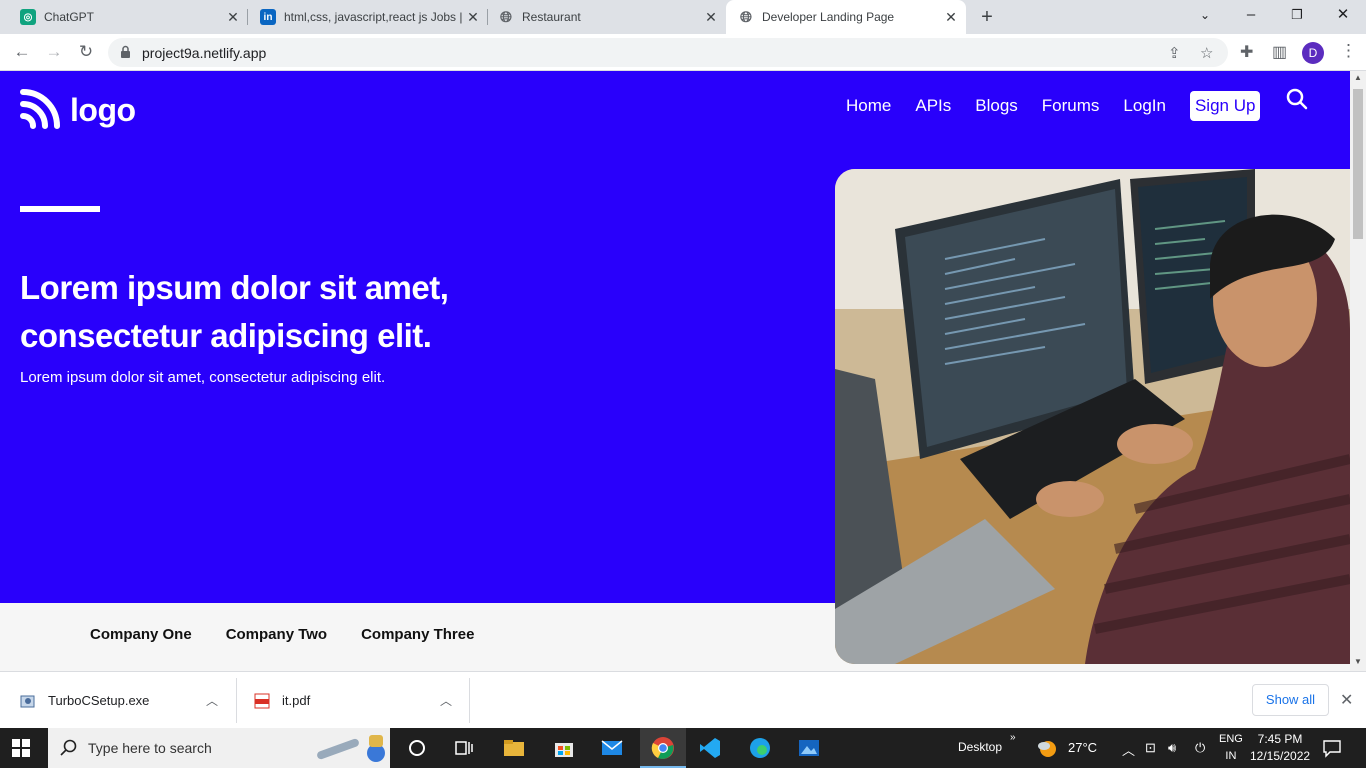 The image size is (1366, 768). Describe the element at coordinates (1013, 737) in the screenshot. I see `toolbar-expand-icon: »` at that location.